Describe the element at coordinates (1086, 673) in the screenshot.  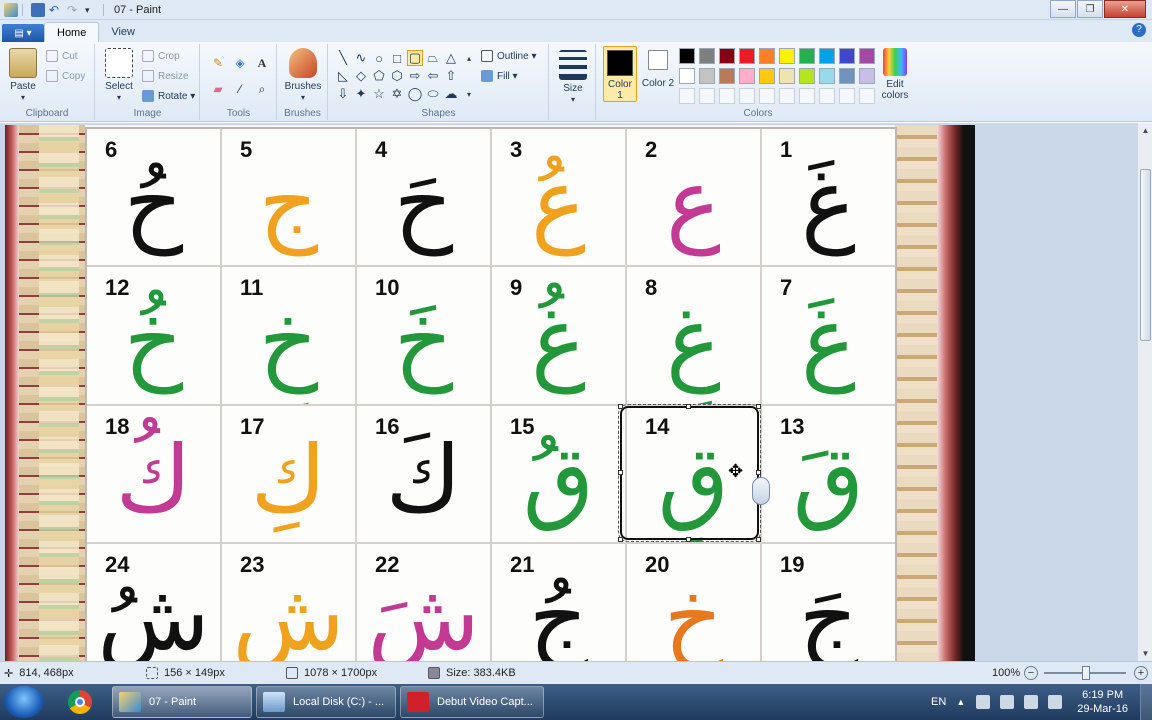
I see `zoom-slider-thumb` at that location.